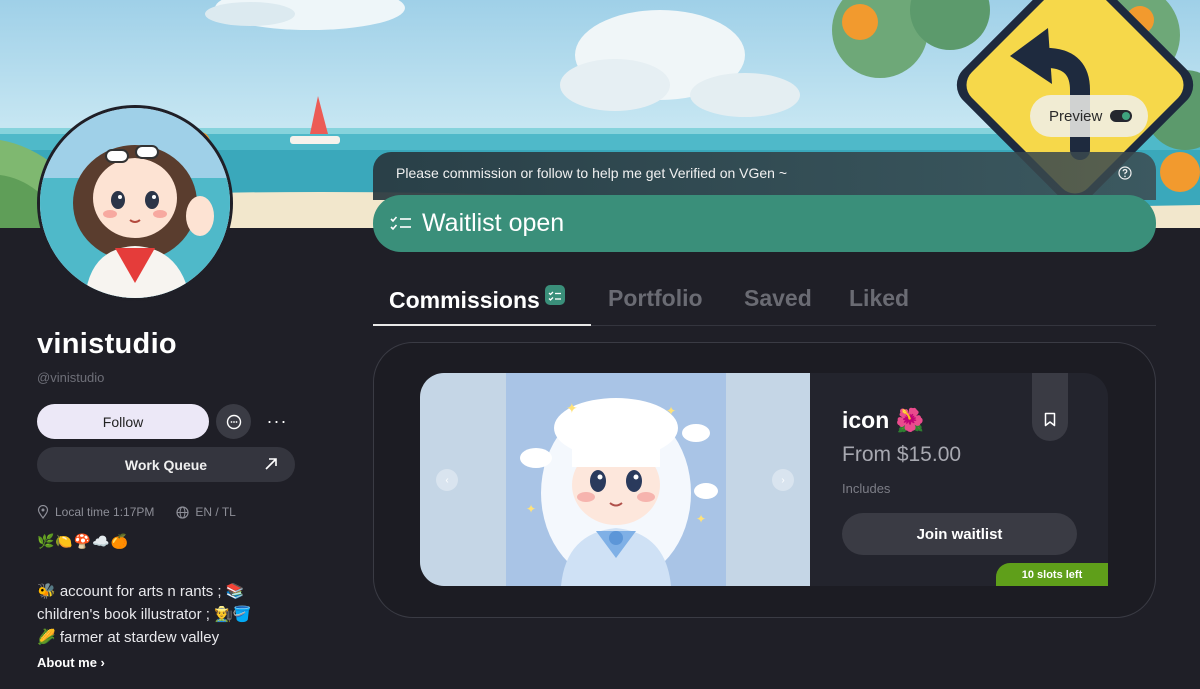 The width and height of the screenshot is (1200, 689). What do you see at coordinates (883, 420) in the screenshot?
I see `commission-title: icon 🌺` at bounding box center [883, 420].